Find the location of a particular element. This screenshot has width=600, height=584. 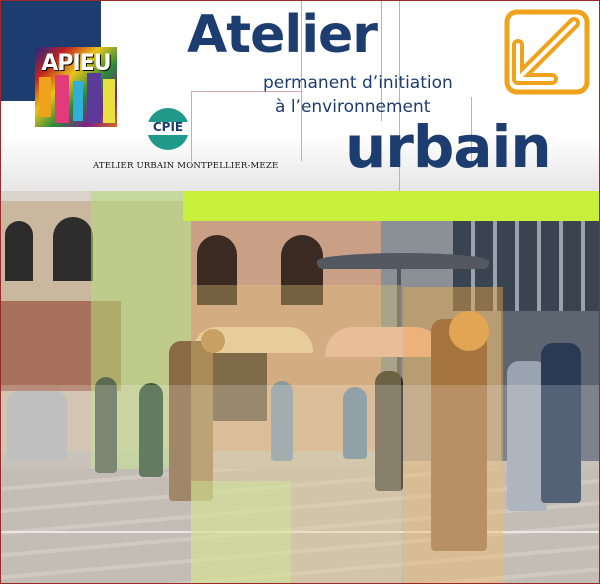

cpie-logo: CPIE is located at coordinates (168, 129).